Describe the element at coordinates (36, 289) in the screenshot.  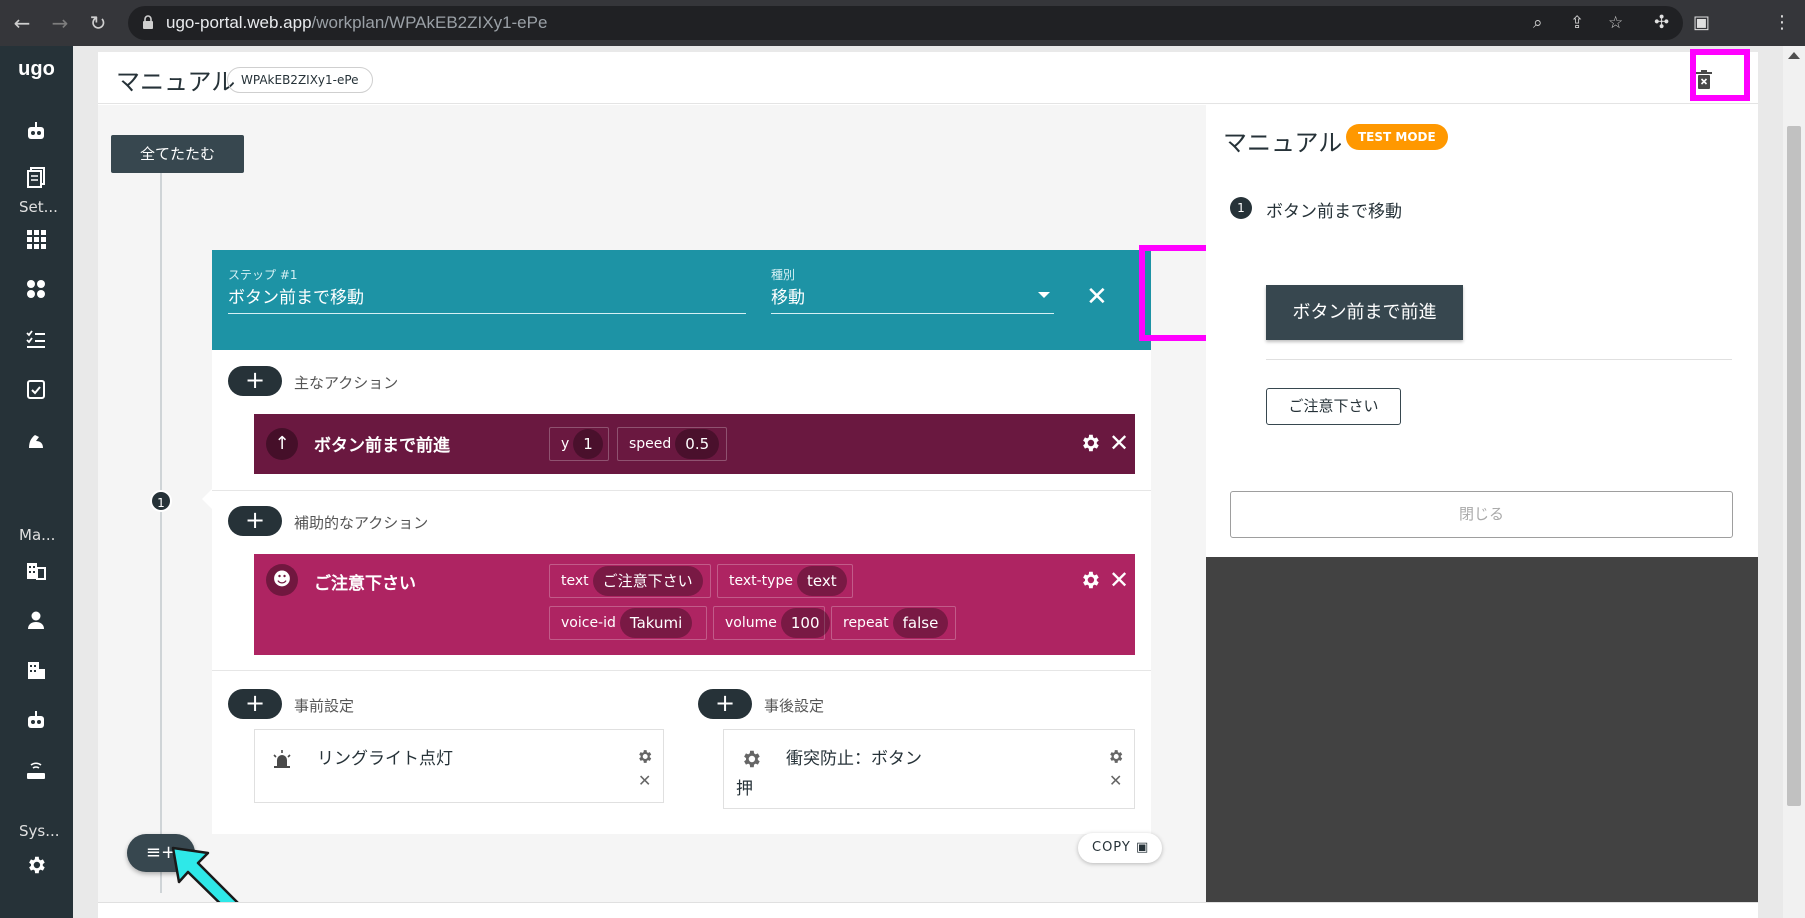
I see `fan-icon` at that location.